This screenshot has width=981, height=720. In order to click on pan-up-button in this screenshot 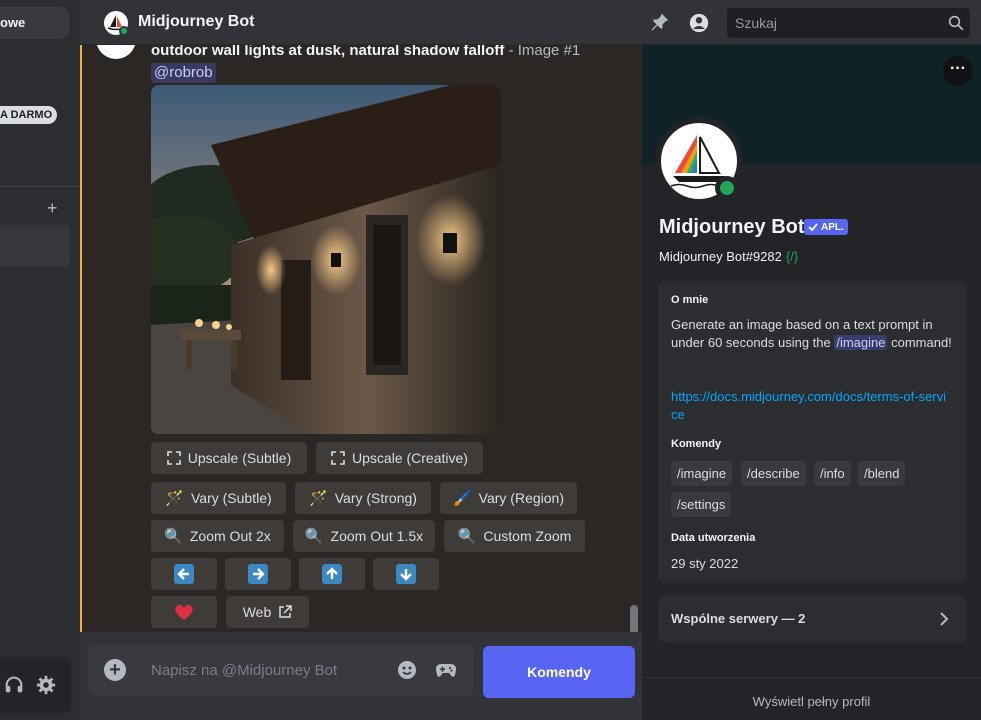, I will do `click(332, 574)`.